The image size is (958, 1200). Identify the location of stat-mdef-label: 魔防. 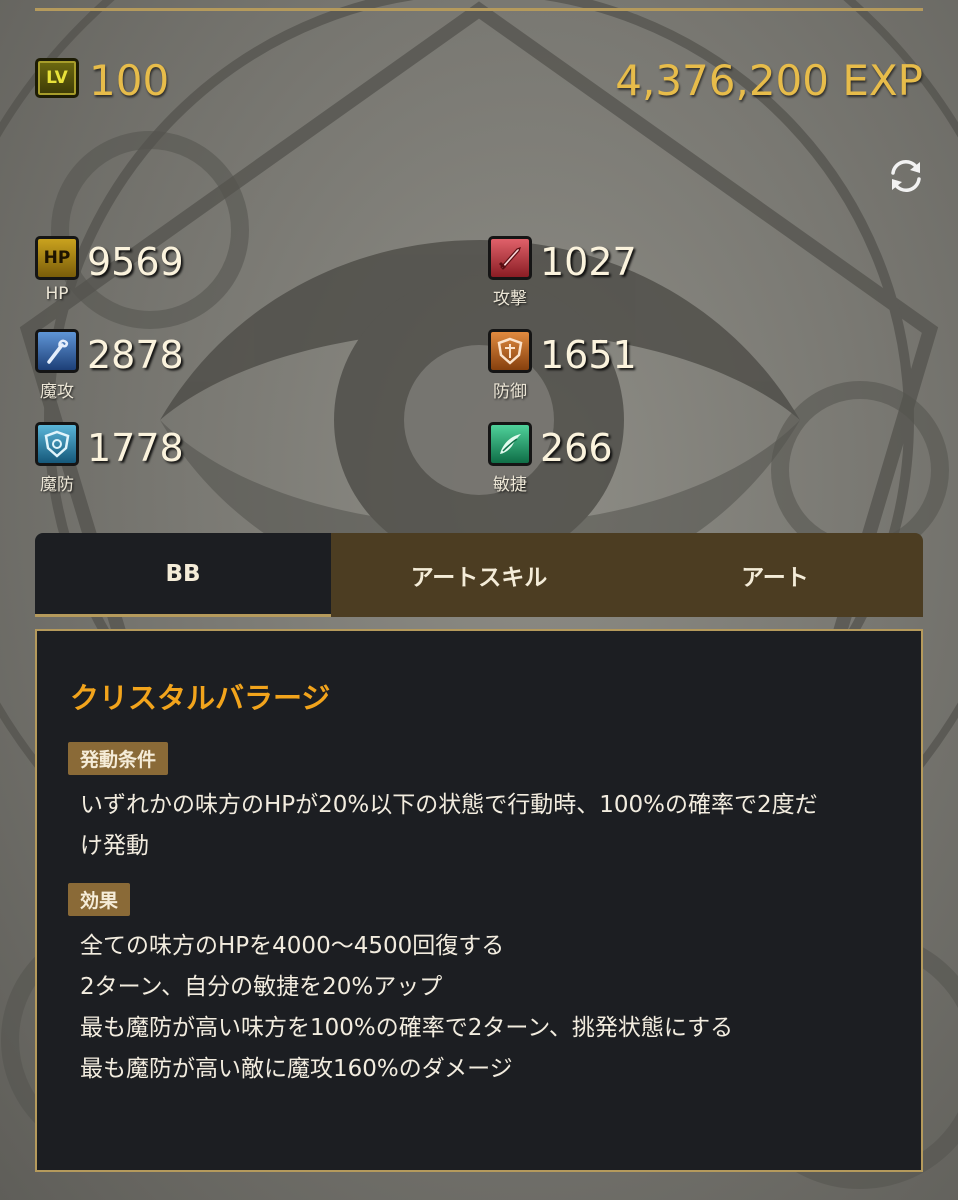
(57, 485).